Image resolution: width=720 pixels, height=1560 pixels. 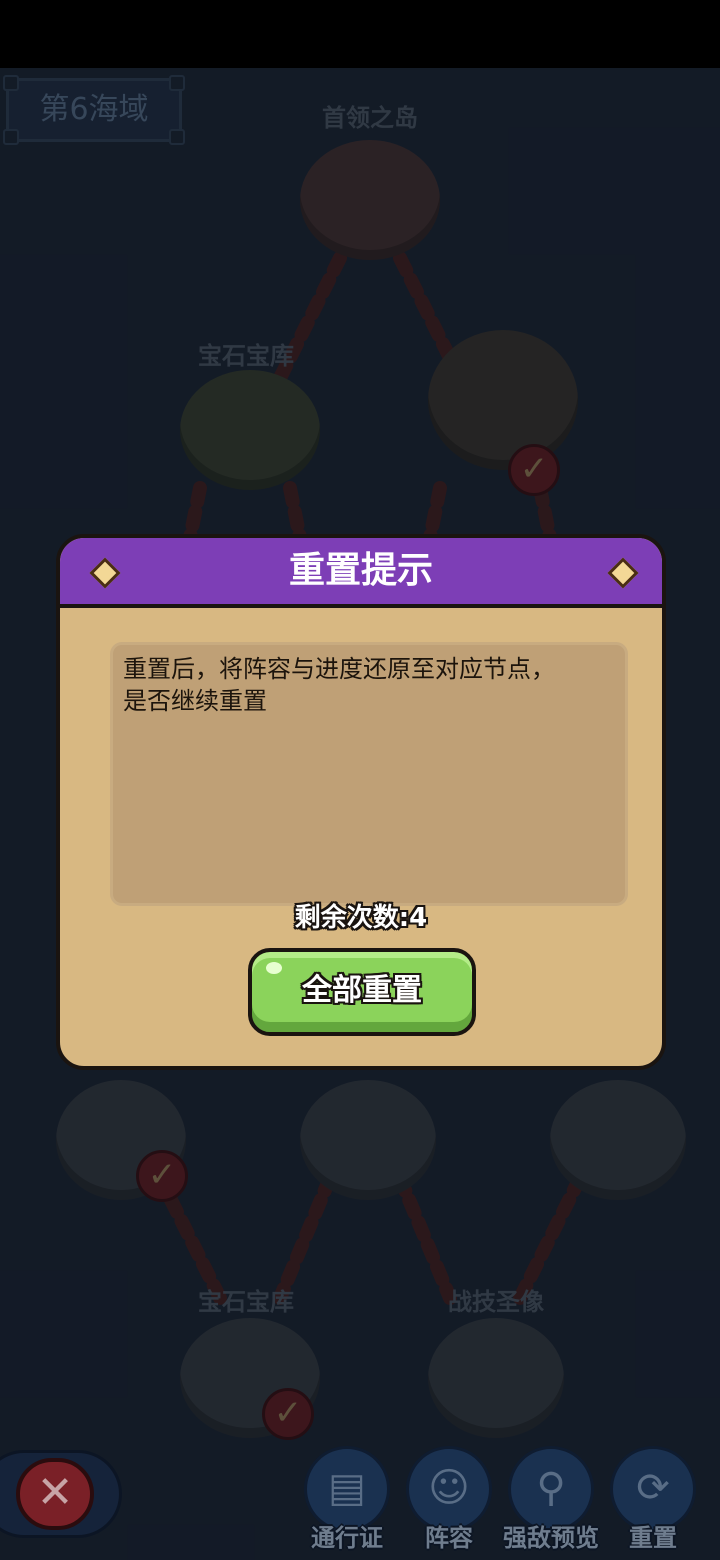 I want to click on button-shine, so click(x=274, y=968).